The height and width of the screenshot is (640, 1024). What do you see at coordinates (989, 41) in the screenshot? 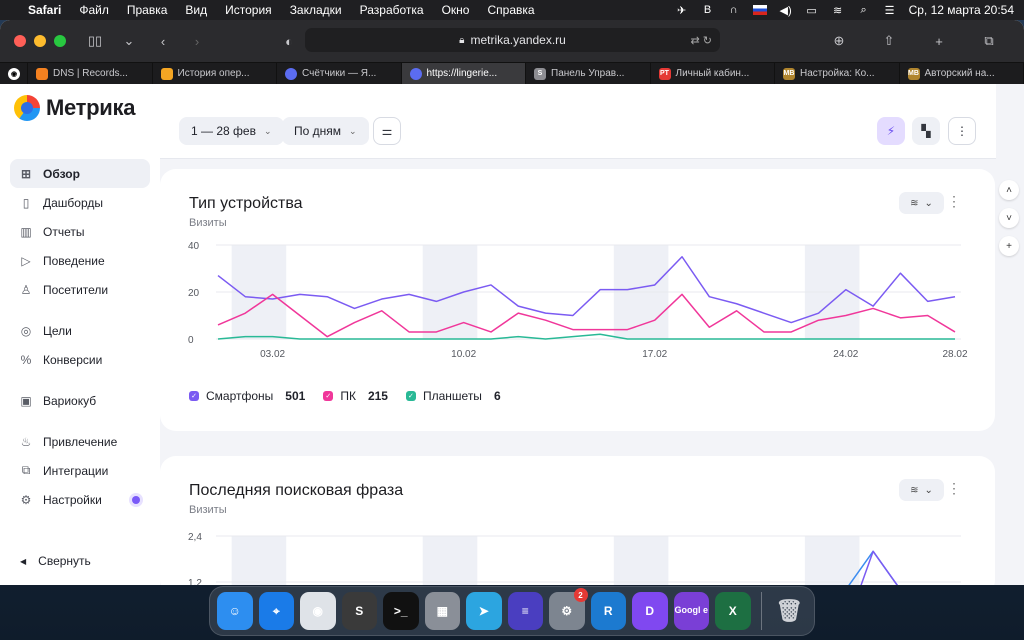
I see `tab-overview-icon: ⧉` at bounding box center [989, 41].